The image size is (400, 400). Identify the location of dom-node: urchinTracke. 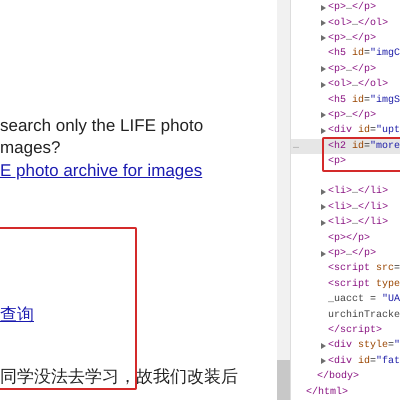
(364, 315).